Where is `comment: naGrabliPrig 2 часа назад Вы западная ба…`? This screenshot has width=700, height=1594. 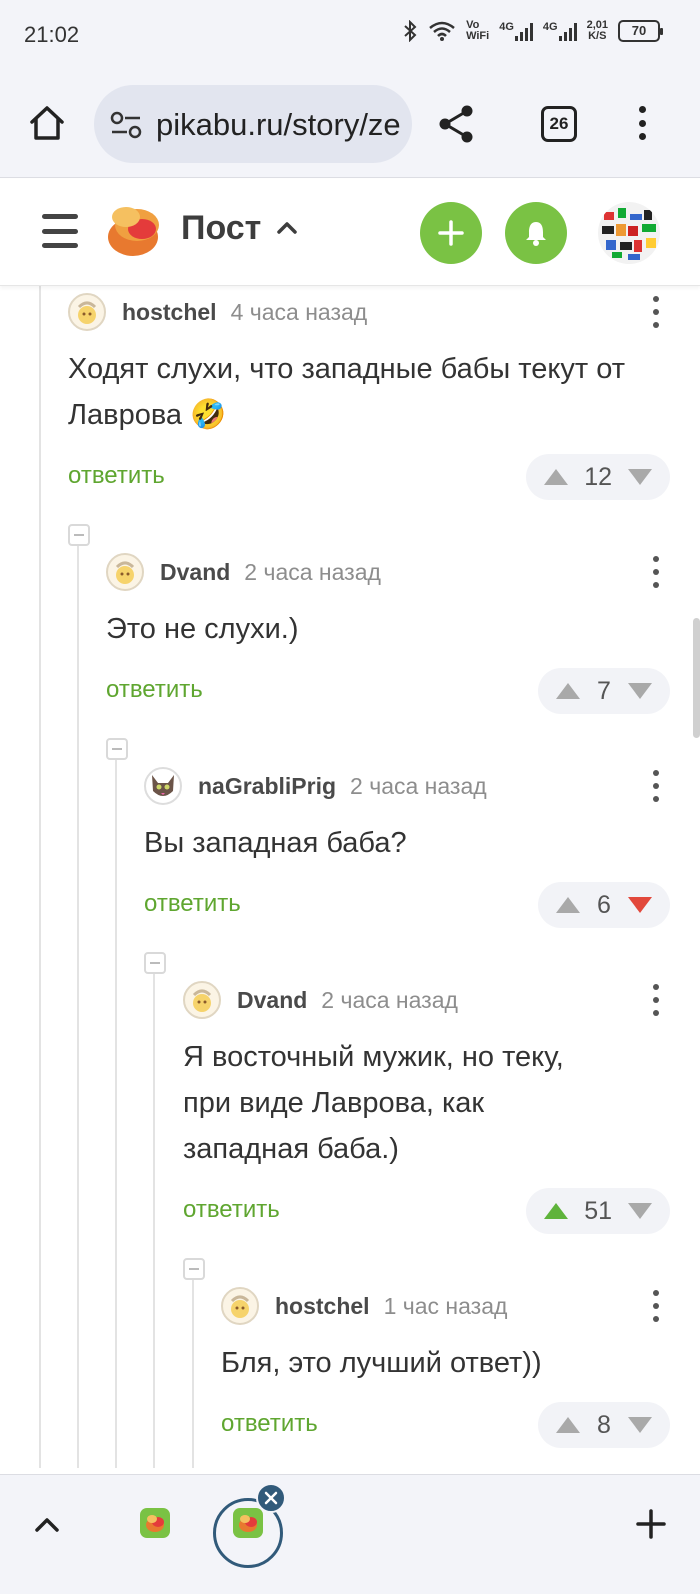
comment: naGrabliPrig 2 часа назад Вы западная ба… is located at coordinates (407, 847).